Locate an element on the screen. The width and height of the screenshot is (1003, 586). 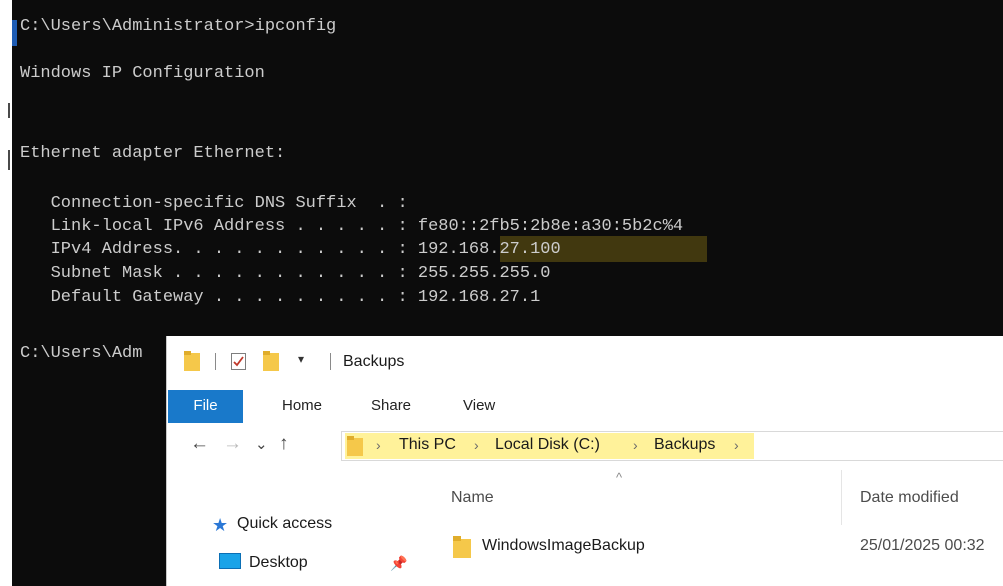
tab-file: File is located at coordinates (205, 406).